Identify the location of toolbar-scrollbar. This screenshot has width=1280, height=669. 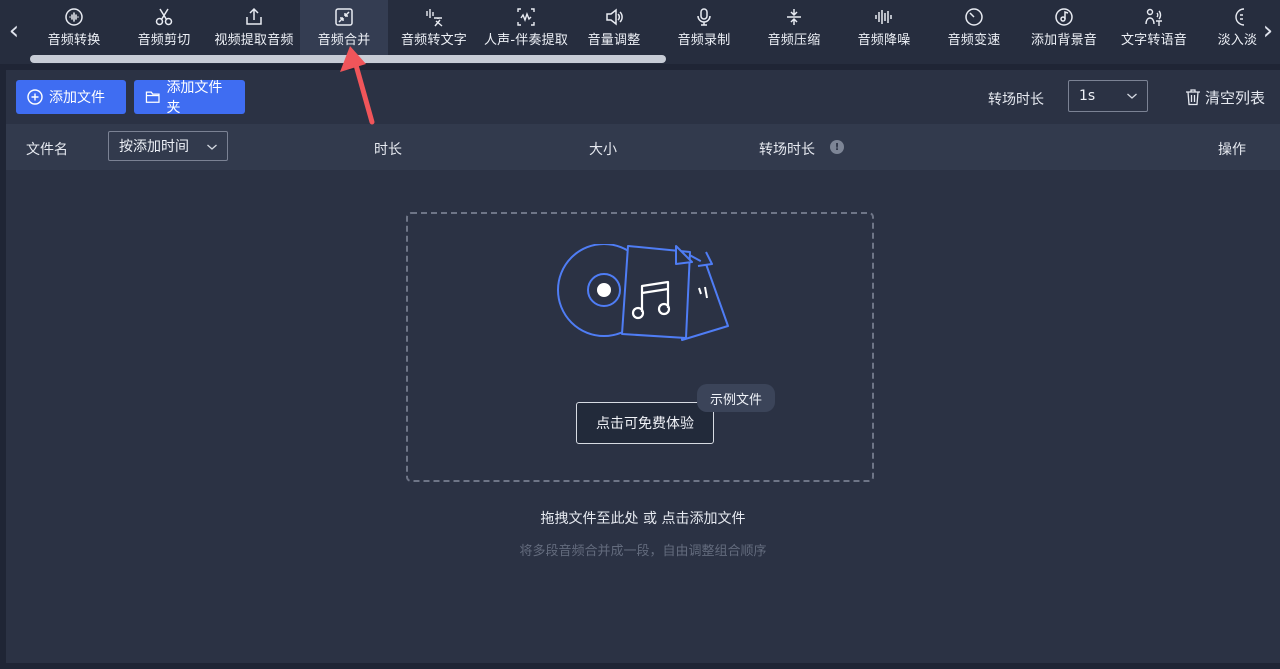
(644, 59).